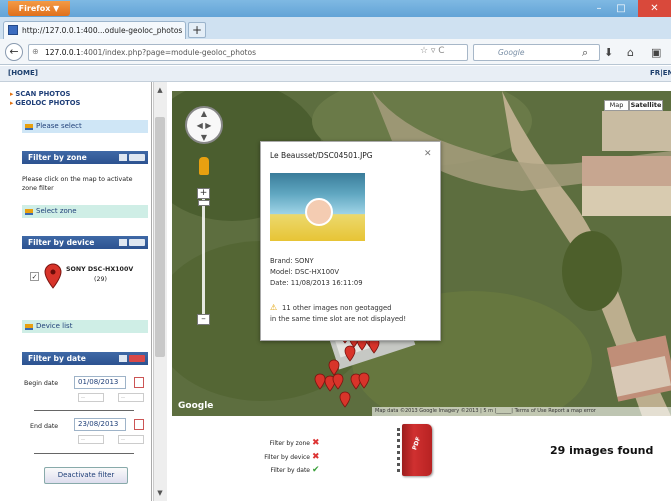 Image resolution: width=671 pixels, height=501 pixels. What do you see at coordinates (196, 406) in the screenshot?
I see `google-logo: Google` at bounding box center [196, 406].